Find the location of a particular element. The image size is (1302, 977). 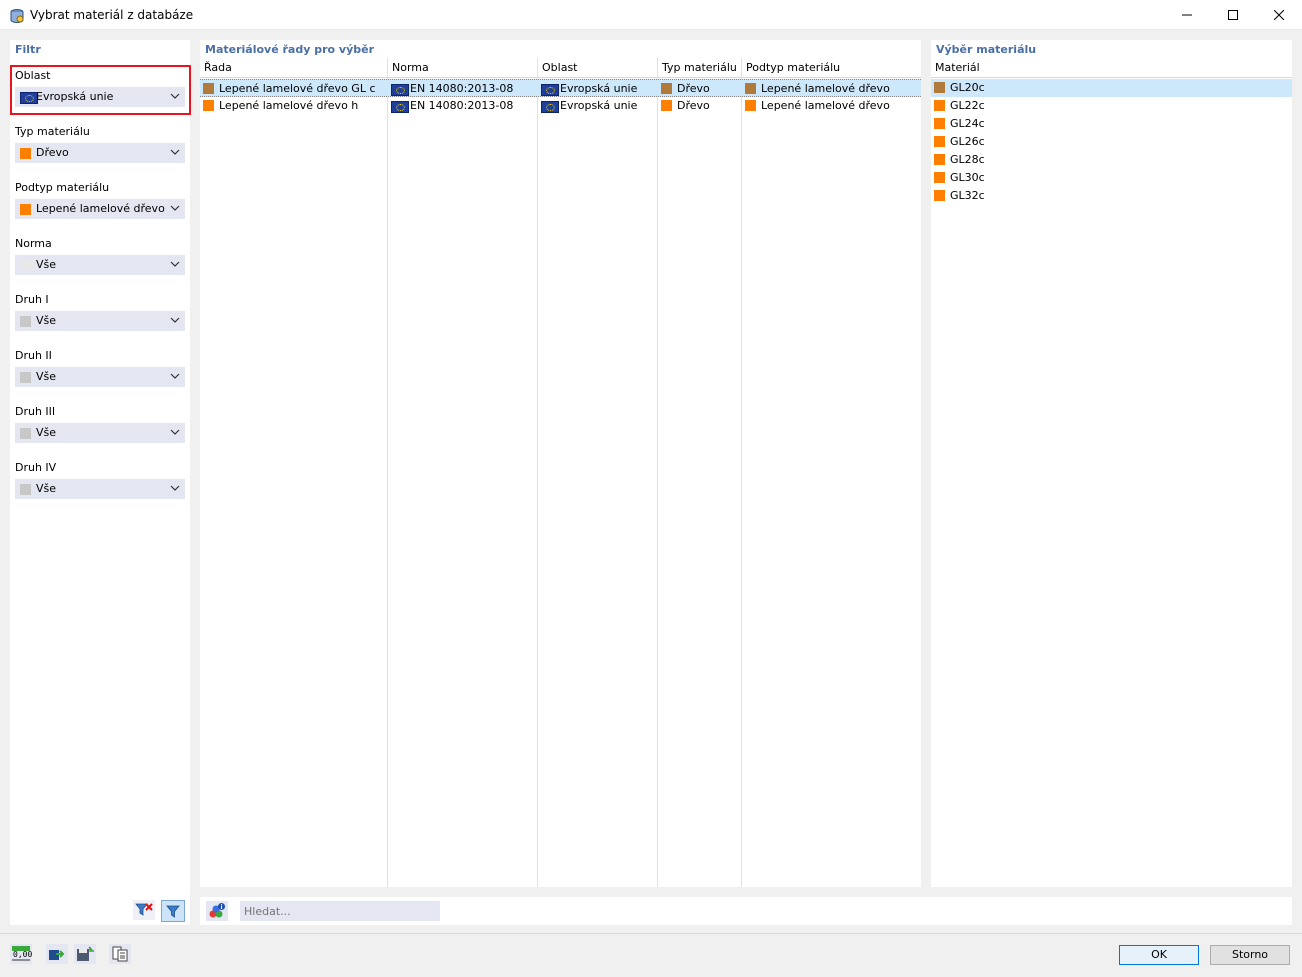

kind-3-value: Vše is located at coordinates (46, 432).